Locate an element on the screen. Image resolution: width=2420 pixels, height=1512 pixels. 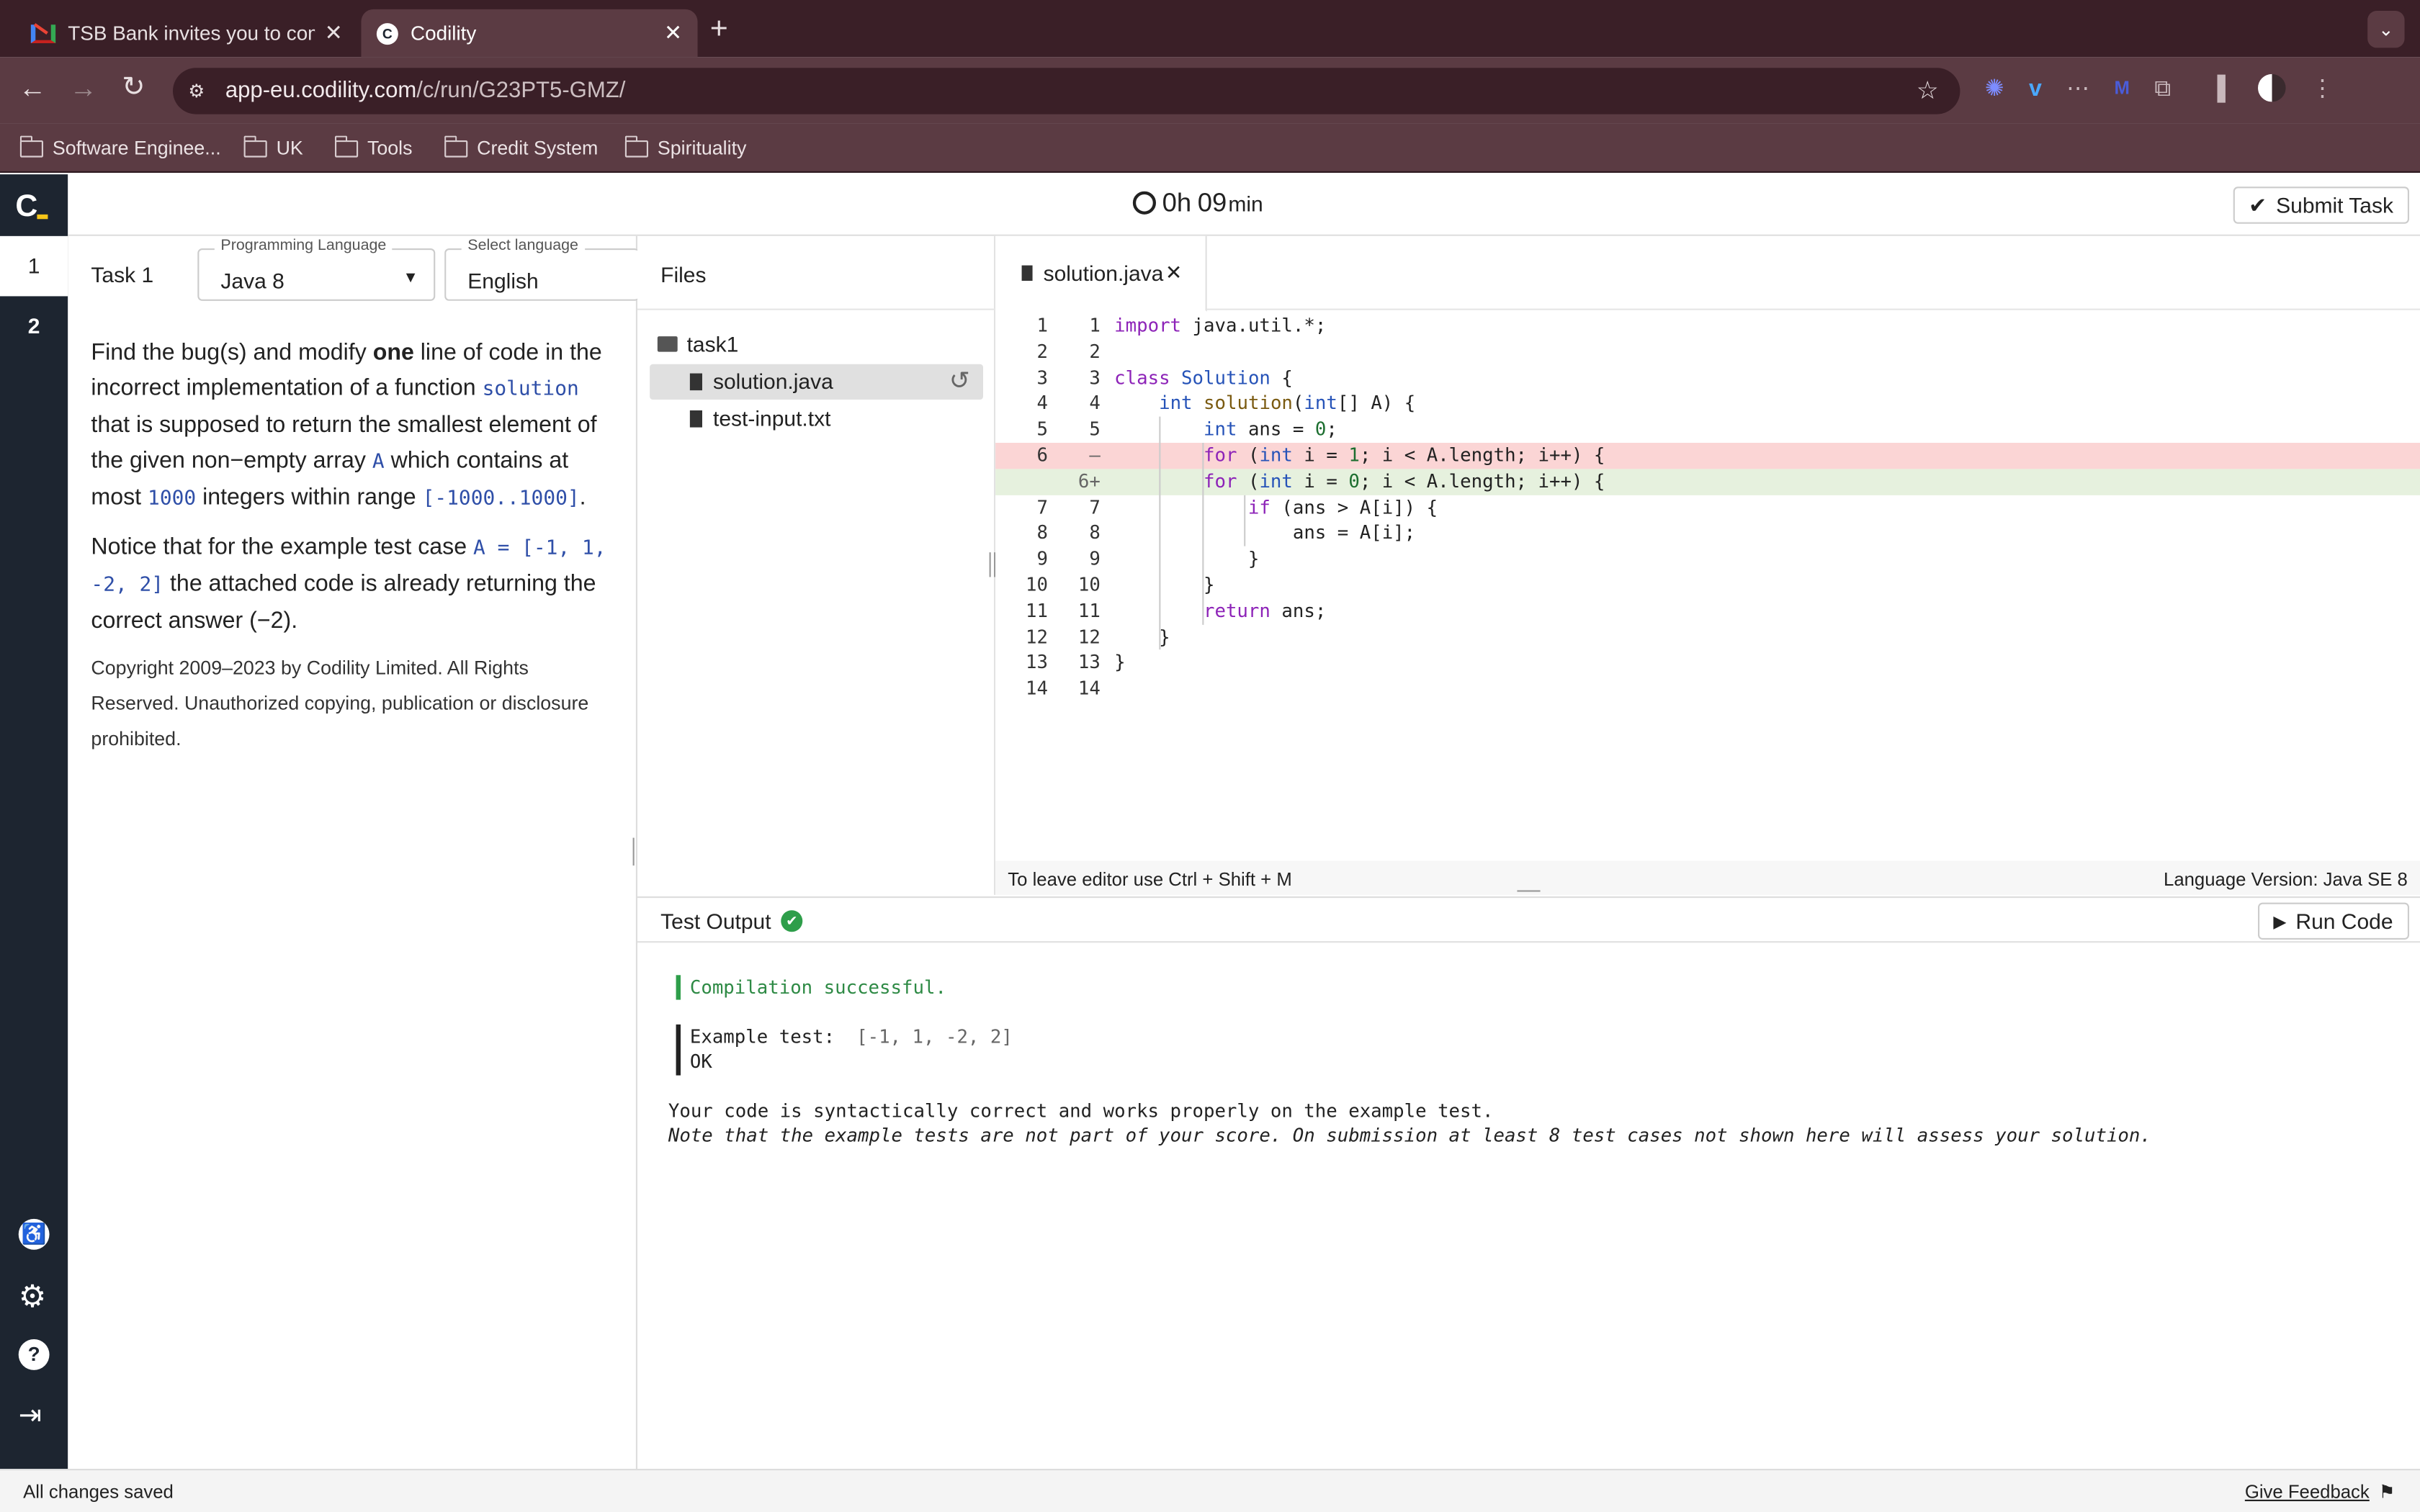
select-value: Java 8 is located at coordinates (252, 281).